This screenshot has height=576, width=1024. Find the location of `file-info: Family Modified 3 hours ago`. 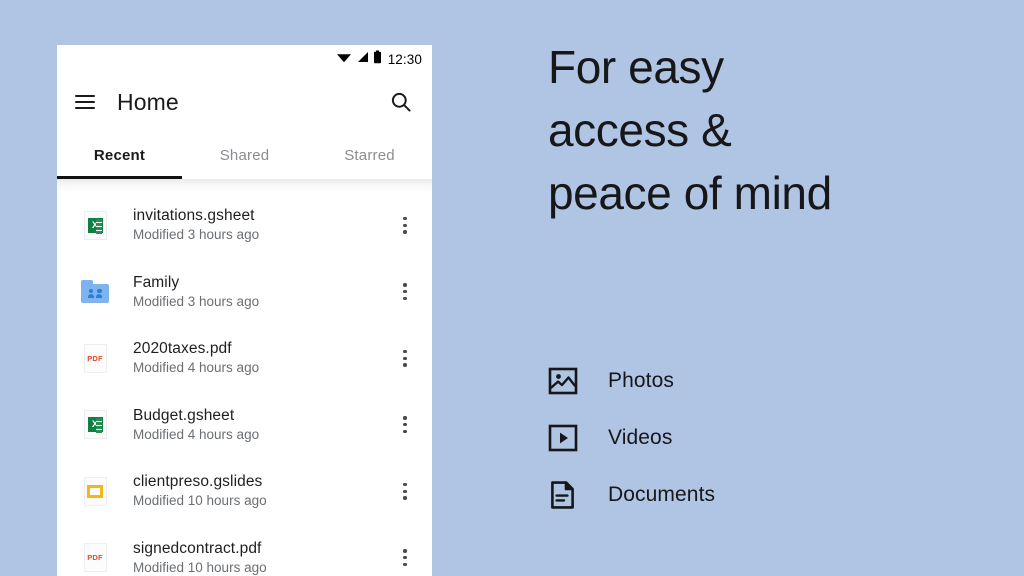

file-info: Family Modified 3 hours ago is located at coordinates (262, 292).